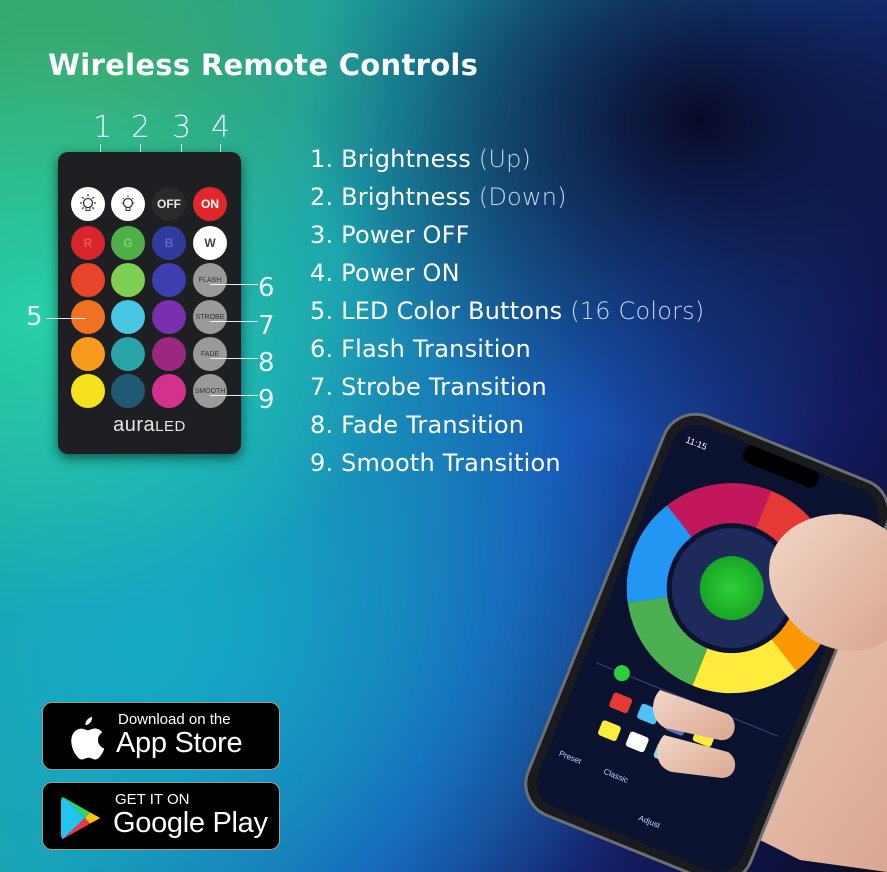  What do you see at coordinates (390, 197) in the screenshot?
I see `feature-label: 2. Brightness` at bounding box center [390, 197].